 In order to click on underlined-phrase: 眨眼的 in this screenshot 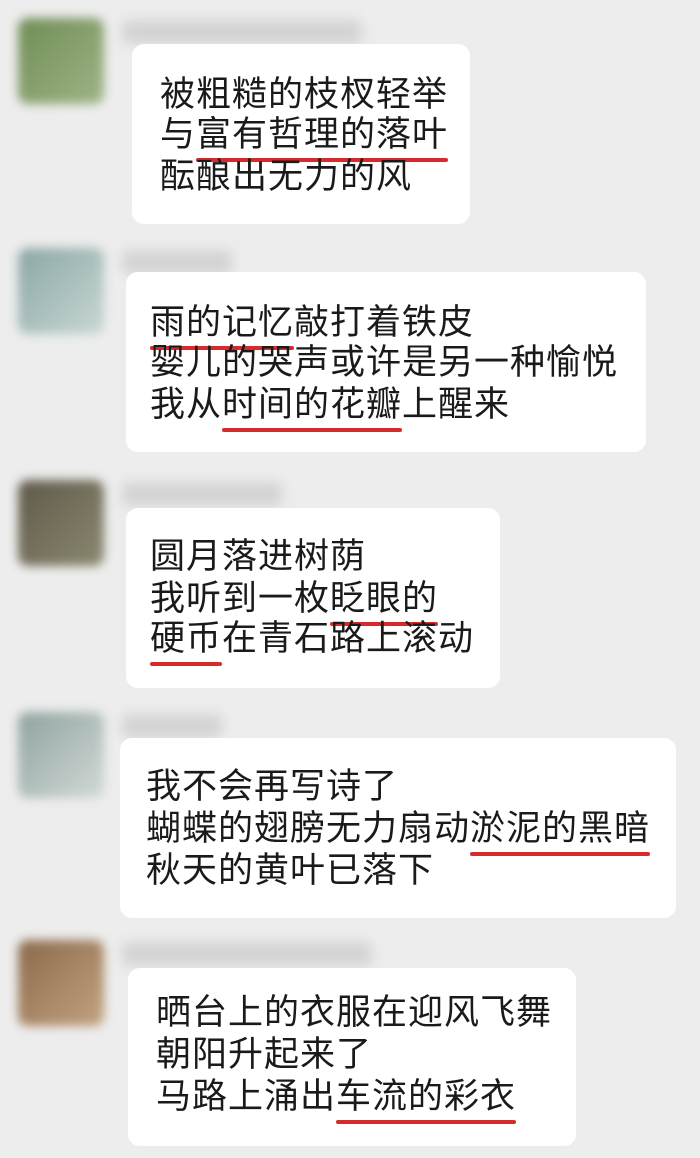, I will do `click(384, 602)`.